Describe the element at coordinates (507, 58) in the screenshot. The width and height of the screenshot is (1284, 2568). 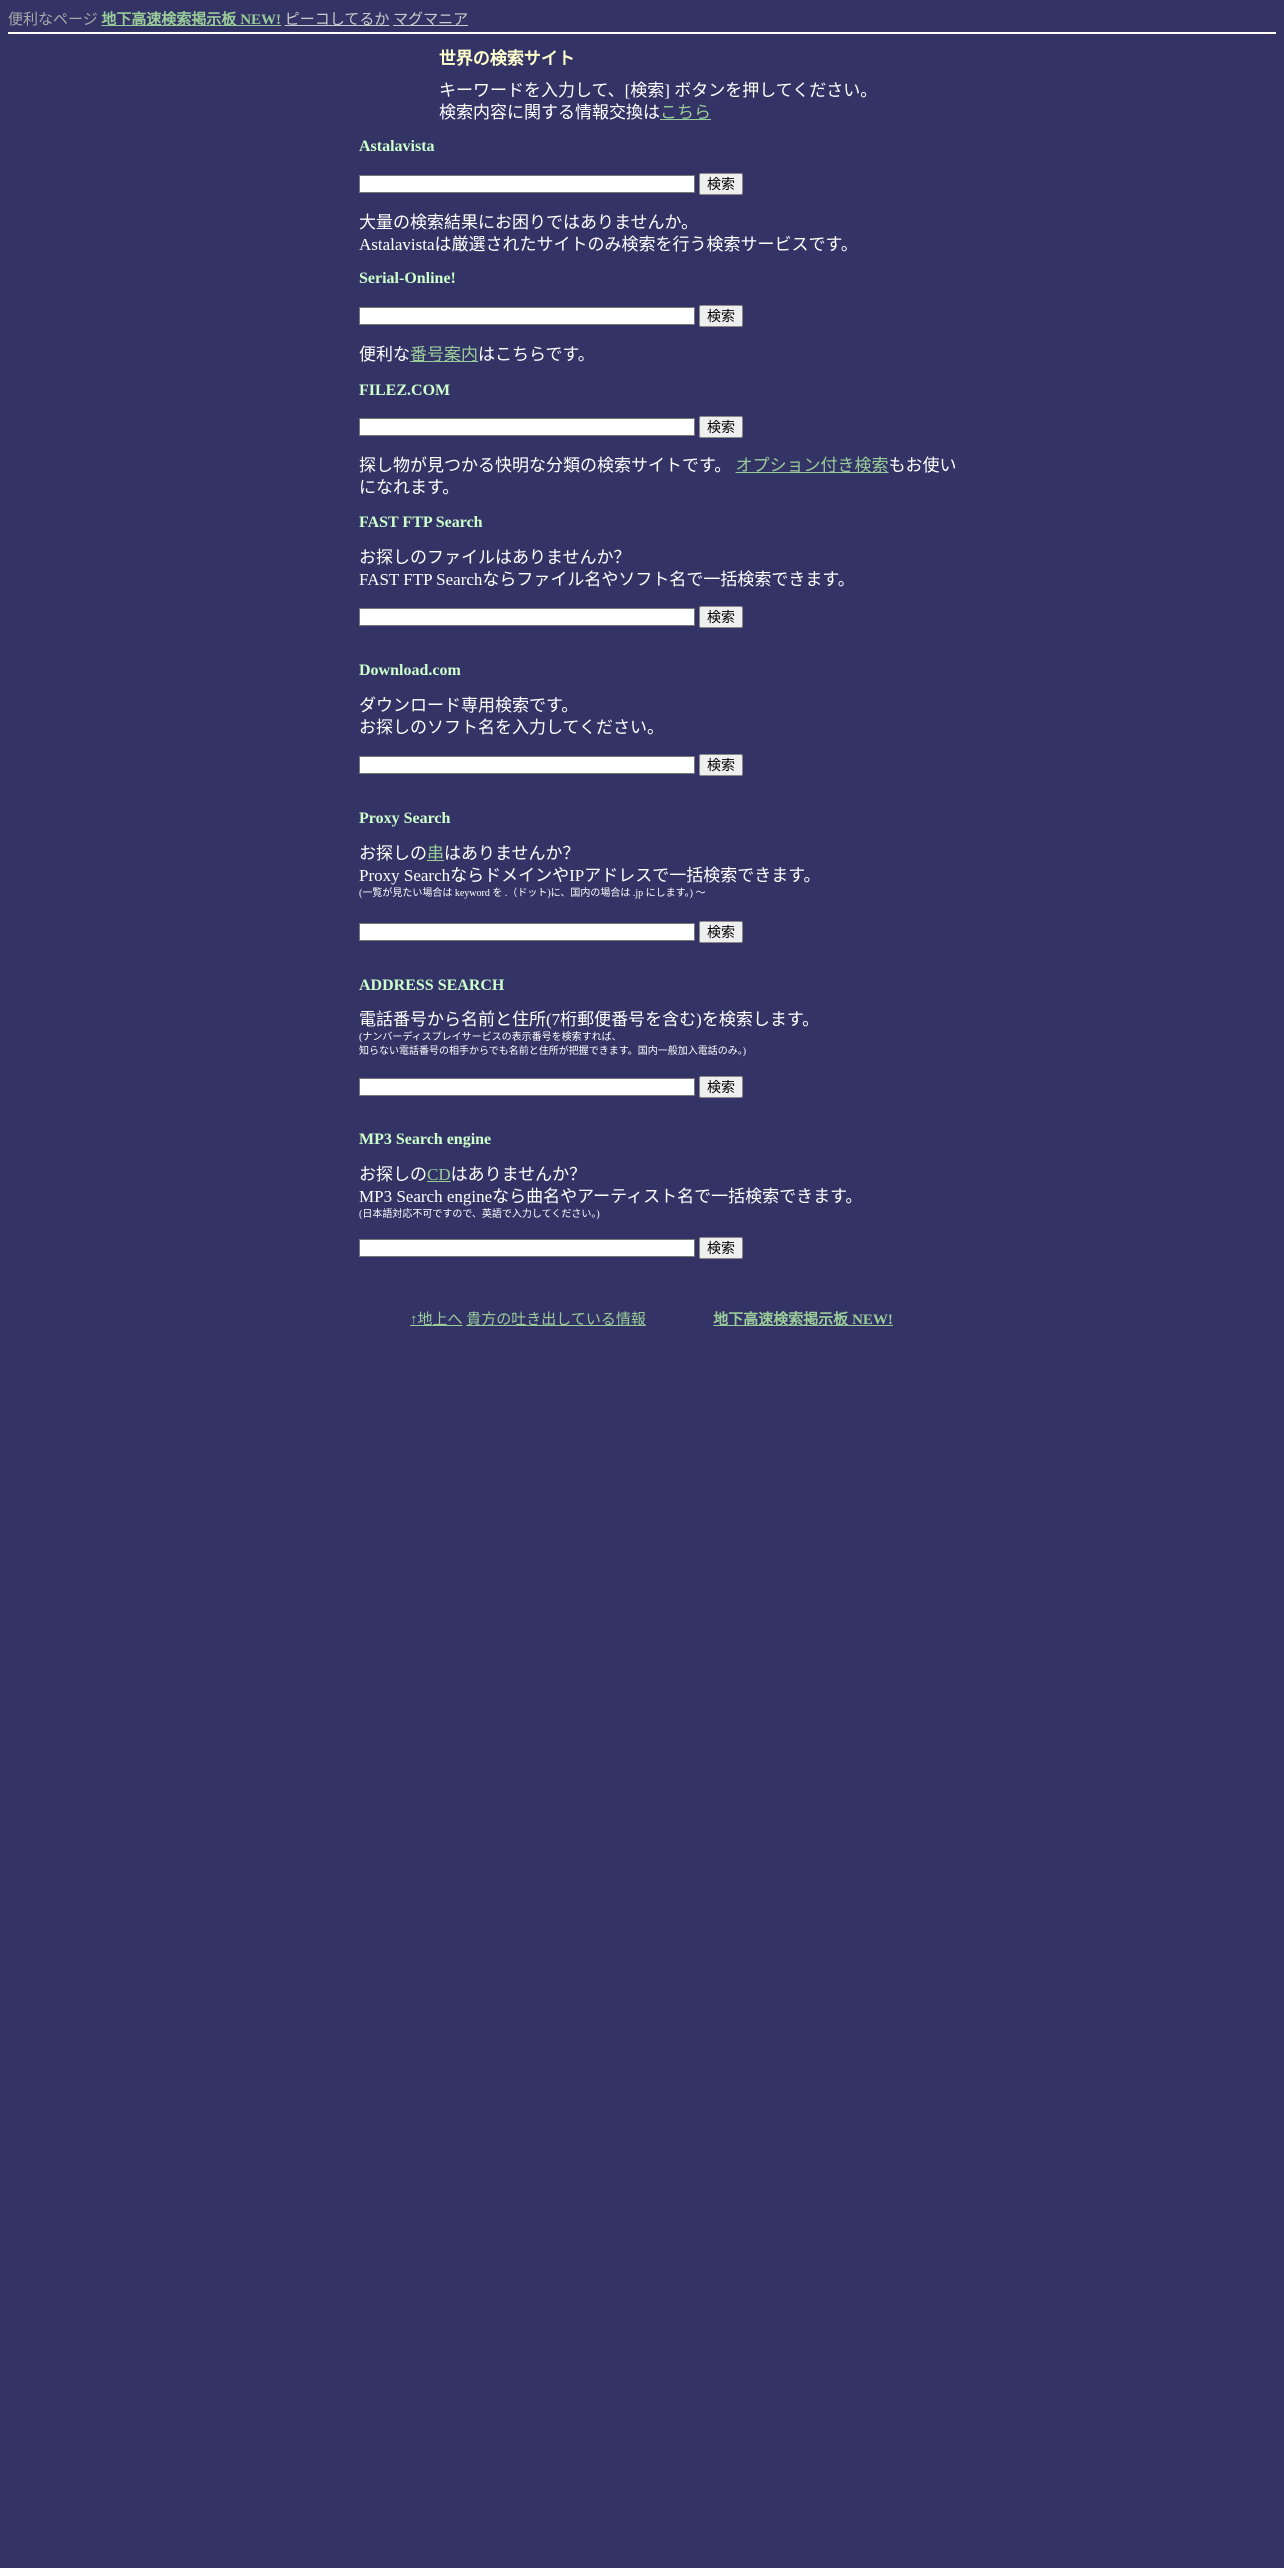
I see `page-title: 世界の検索サイト` at that location.